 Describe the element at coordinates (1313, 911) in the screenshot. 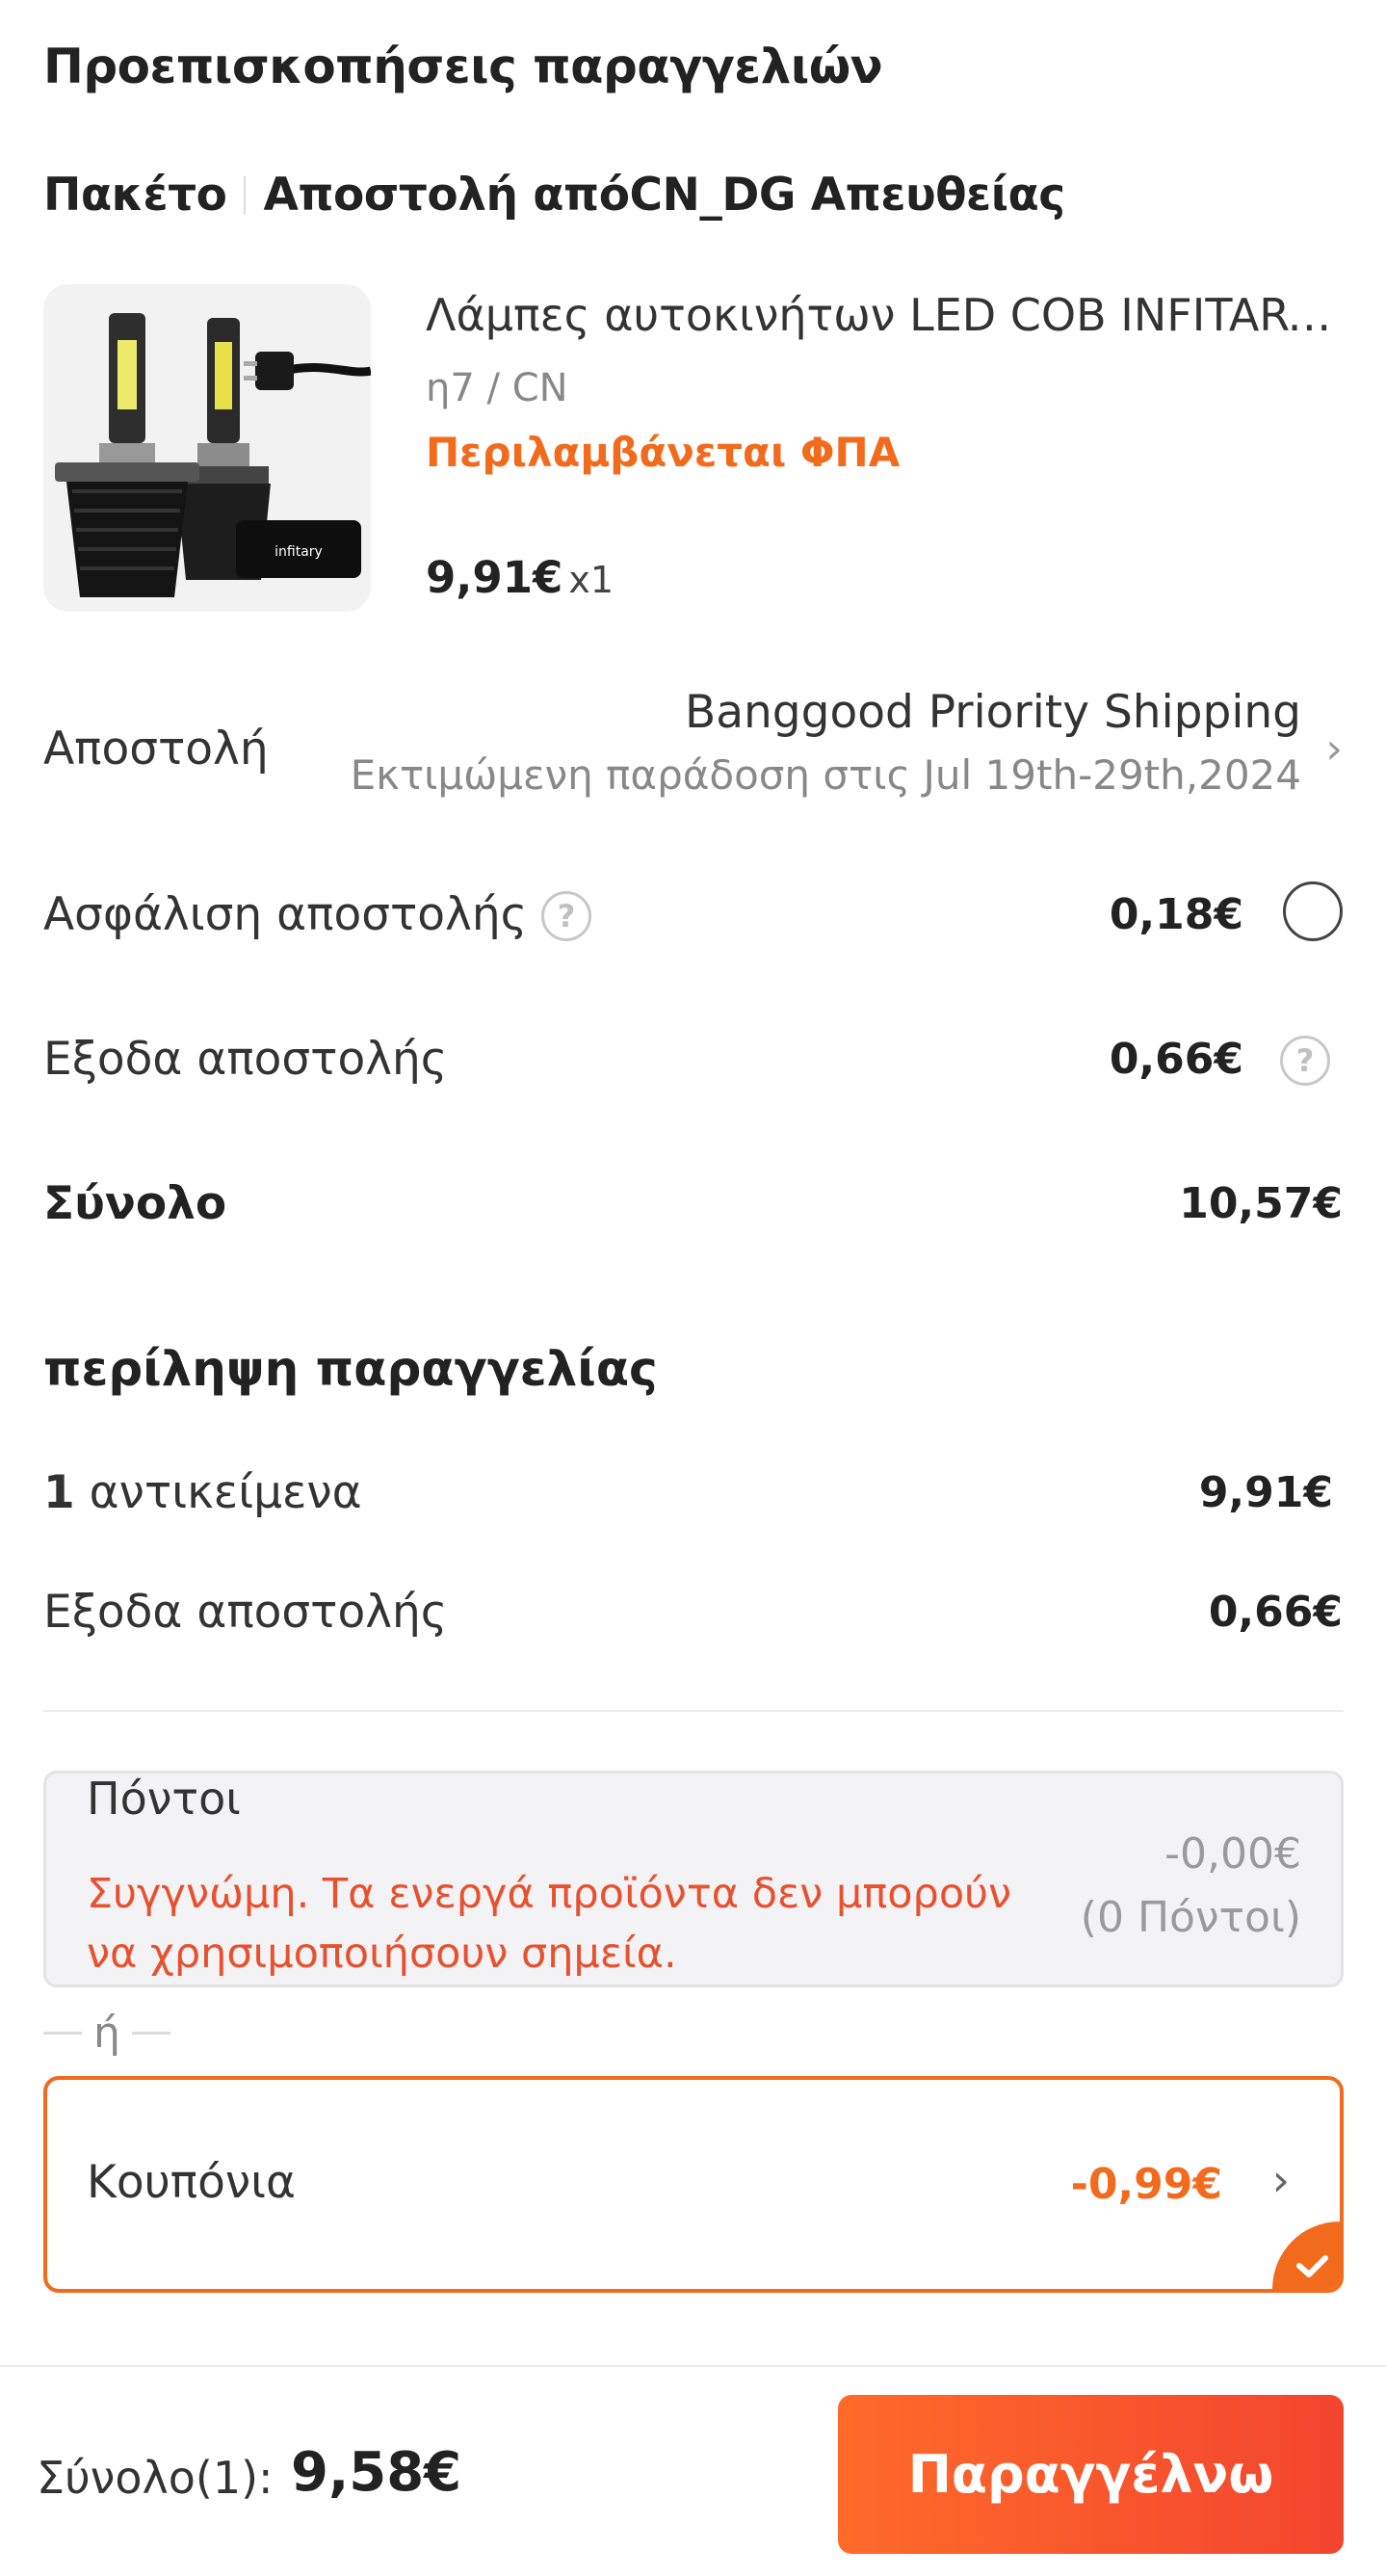

I see `insurance-radio` at that location.